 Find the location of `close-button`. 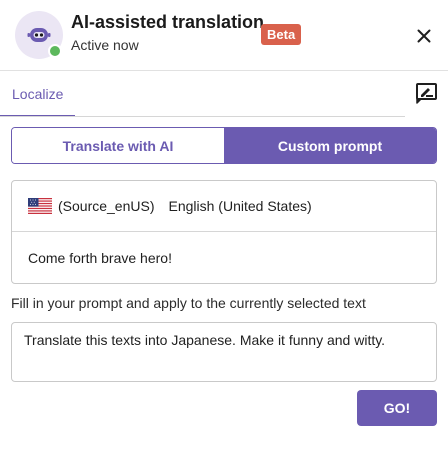

close-button is located at coordinates (424, 36).